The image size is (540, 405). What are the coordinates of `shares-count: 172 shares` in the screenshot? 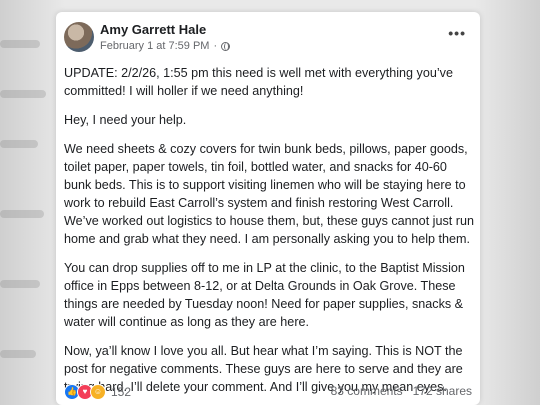 It's located at (442, 391).